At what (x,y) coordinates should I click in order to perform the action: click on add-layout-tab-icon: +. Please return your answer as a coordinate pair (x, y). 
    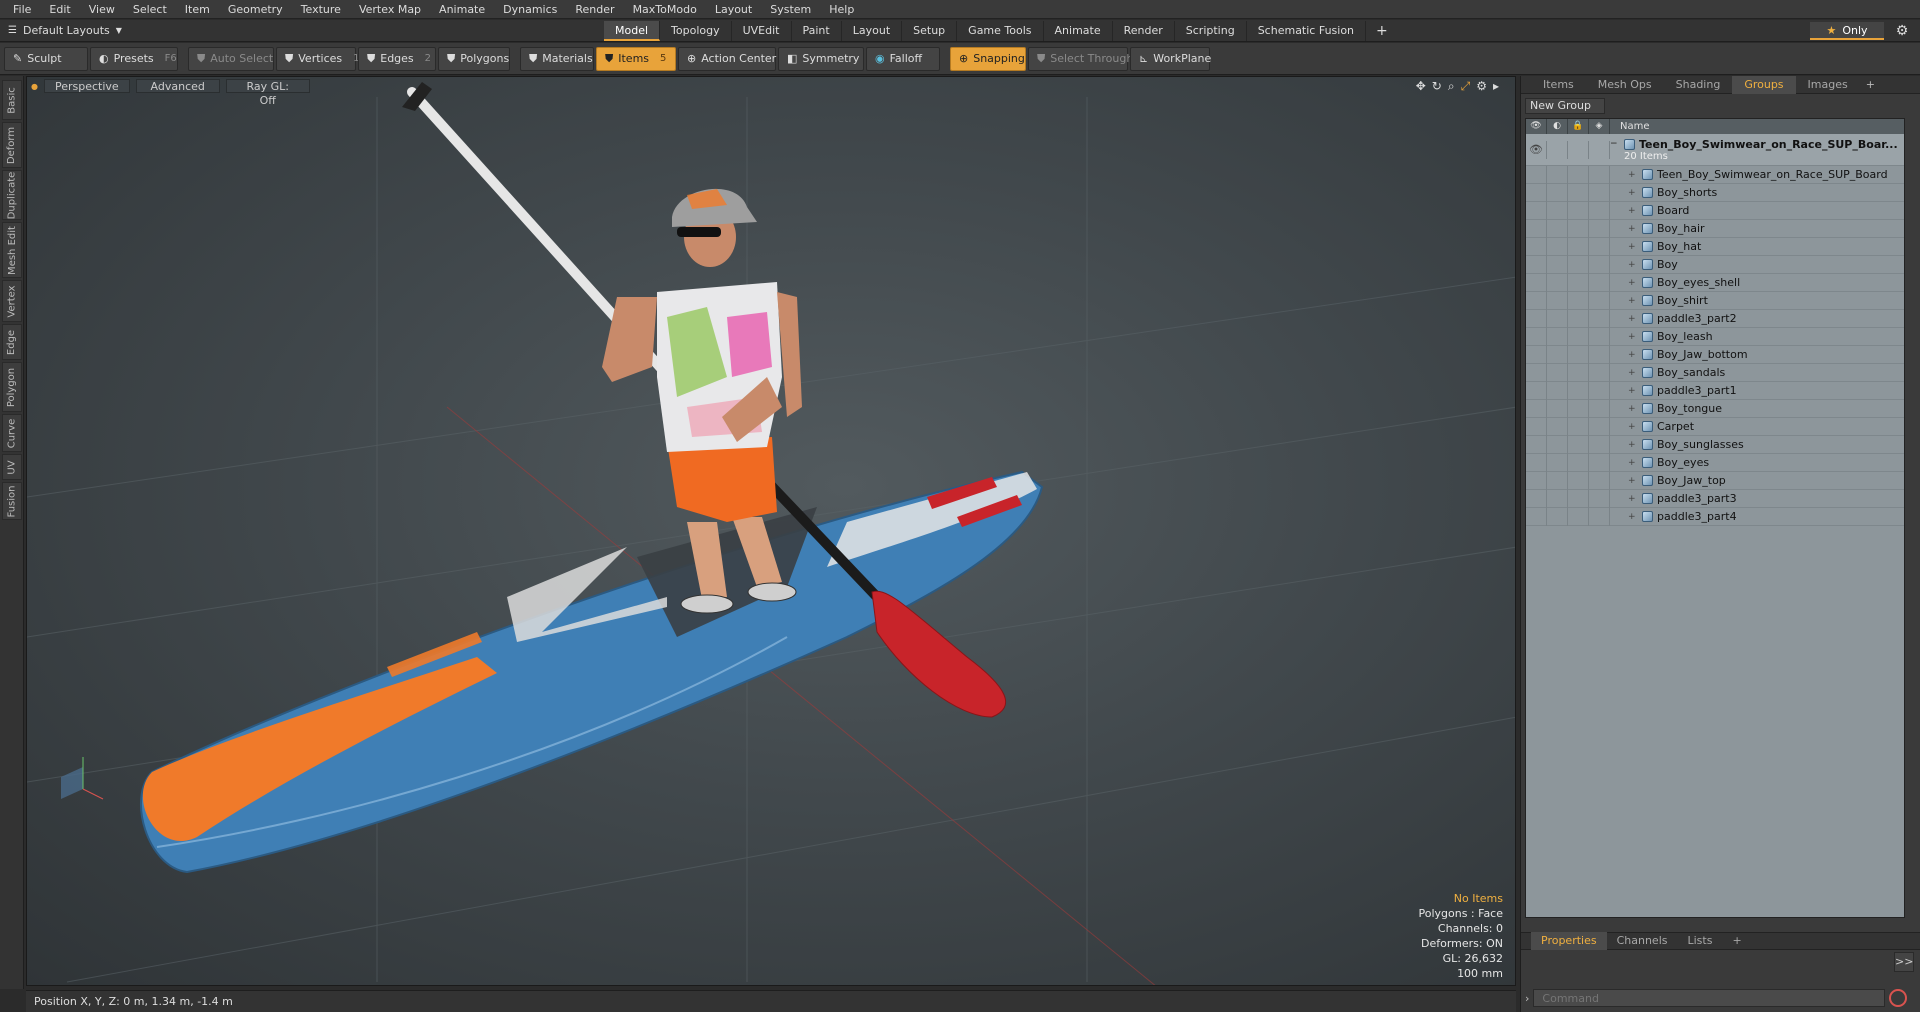
    Looking at the image, I should click on (1382, 31).